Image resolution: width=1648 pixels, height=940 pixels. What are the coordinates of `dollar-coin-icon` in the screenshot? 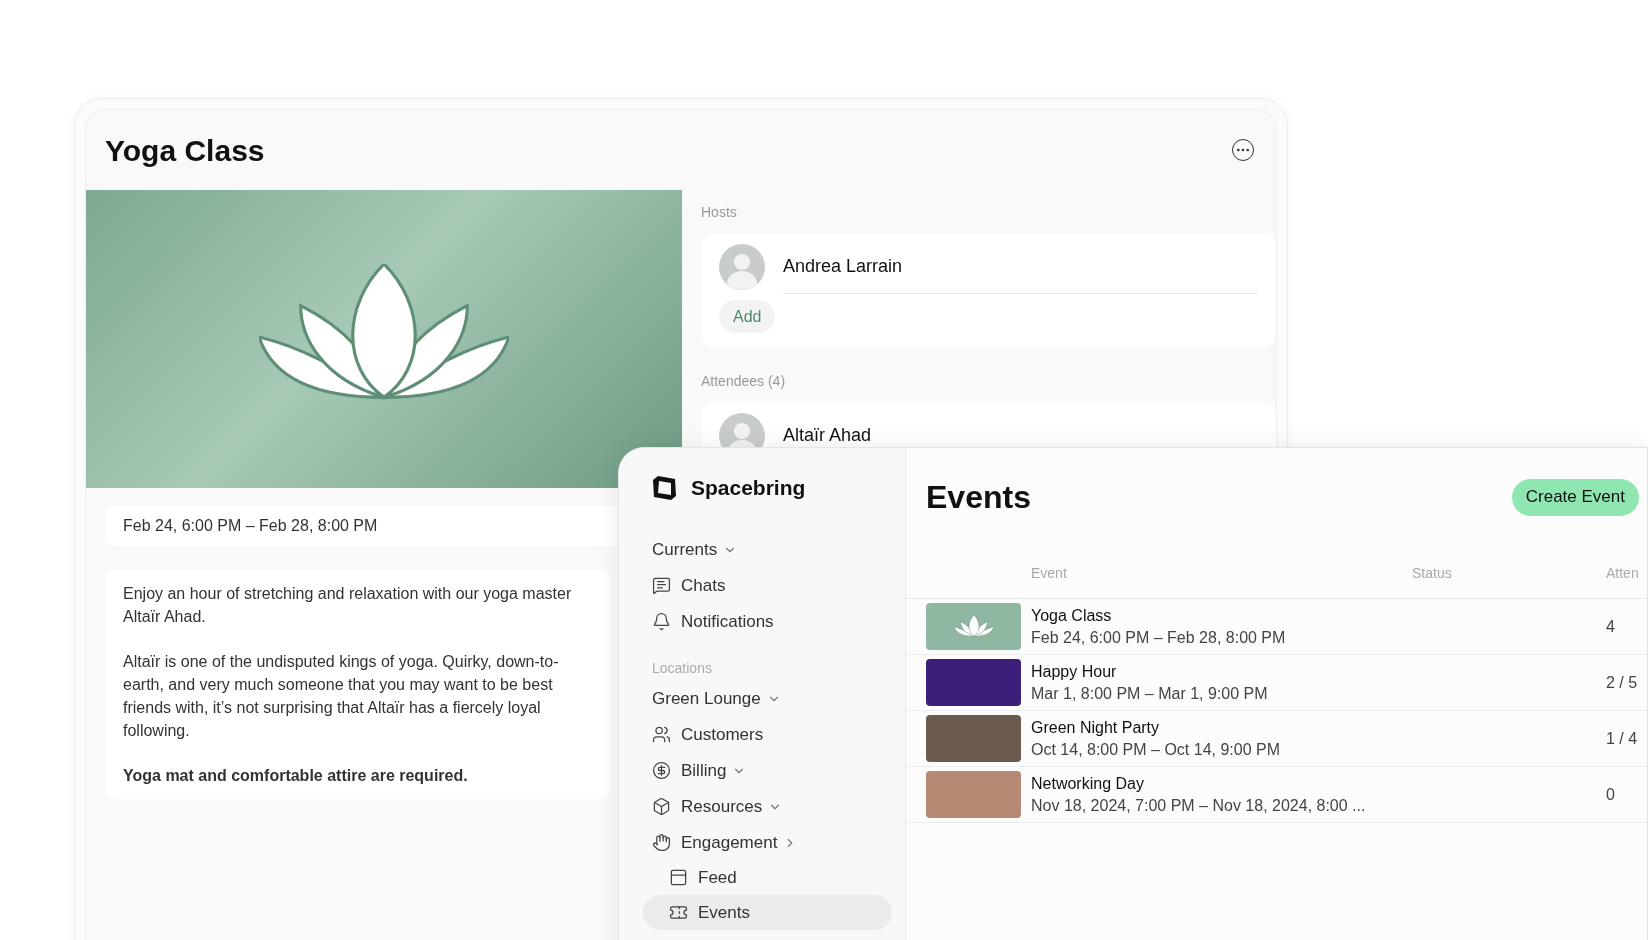 It's located at (661, 770).